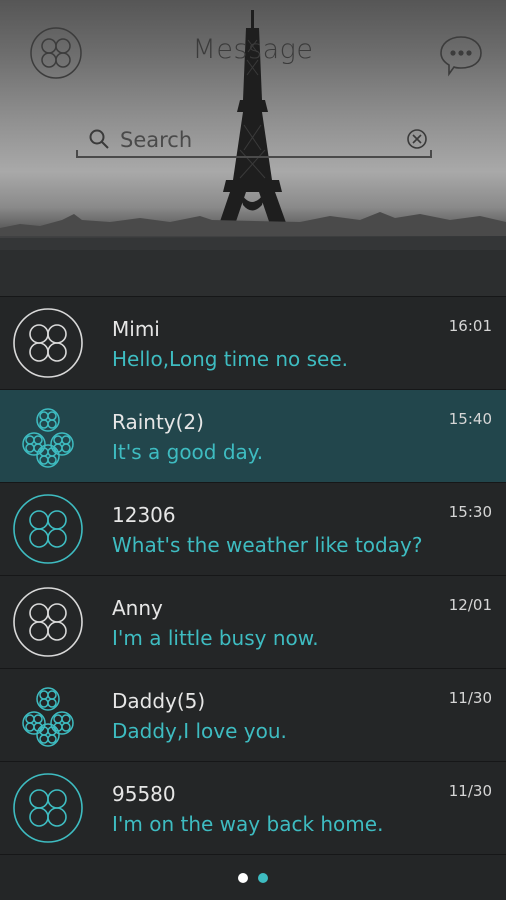 Image resolution: width=506 pixels, height=900 pixels. What do you see at coordinates (417, 139) in the screenshot?
I see `clear-icon` at bounding box center [417, 139].